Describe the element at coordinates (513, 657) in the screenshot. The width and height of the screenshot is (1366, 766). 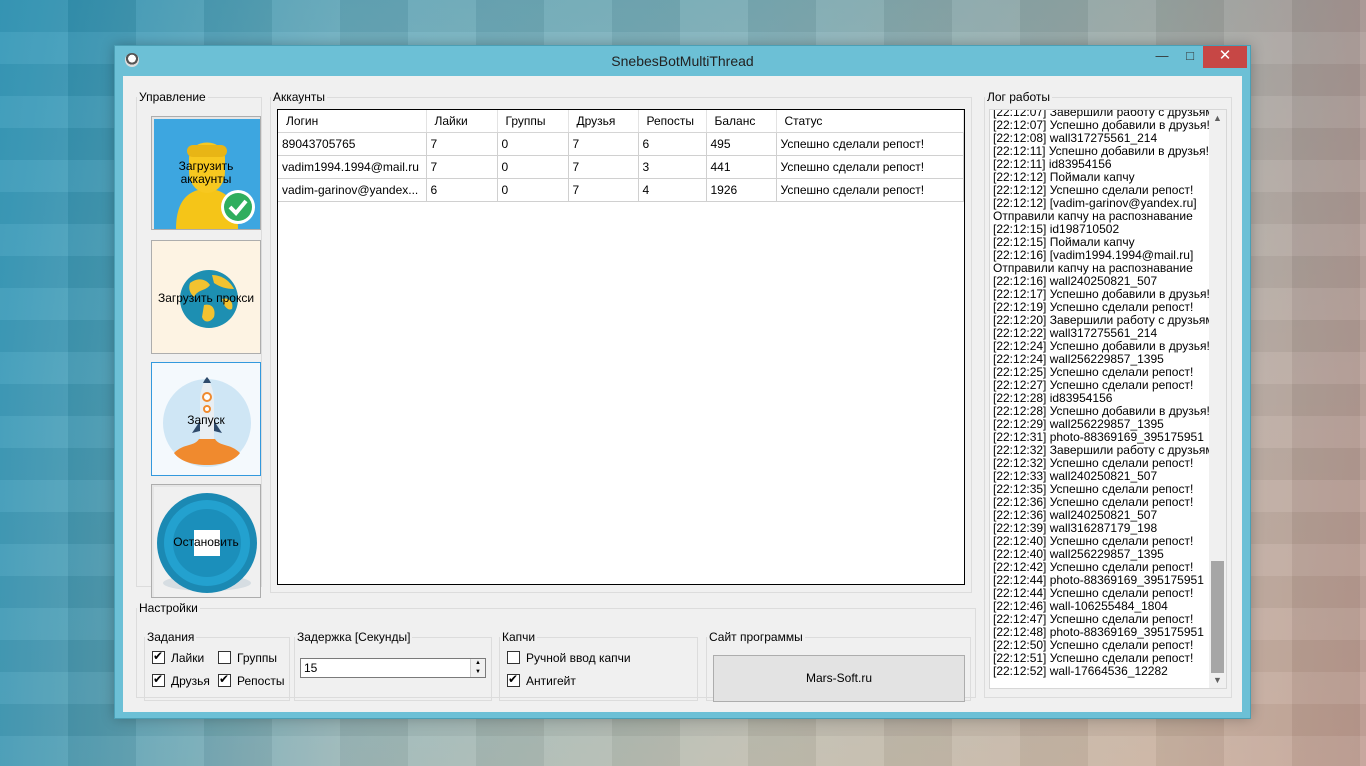
I see `manual-captcha-box` at that location.